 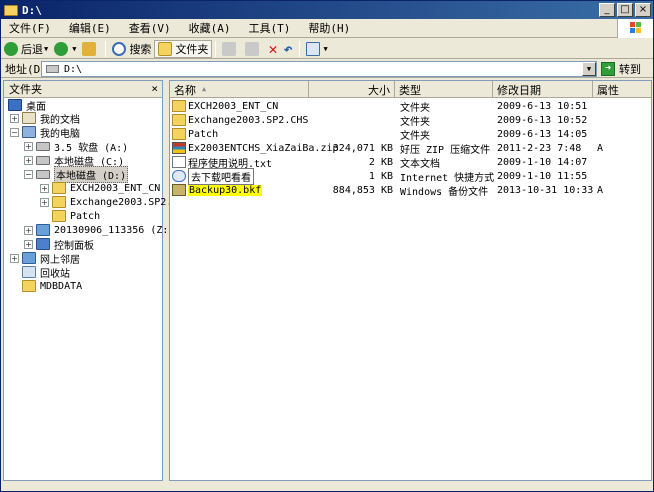 I want to click on menu-edit: 编辑(E), so click(x=91, y=28).